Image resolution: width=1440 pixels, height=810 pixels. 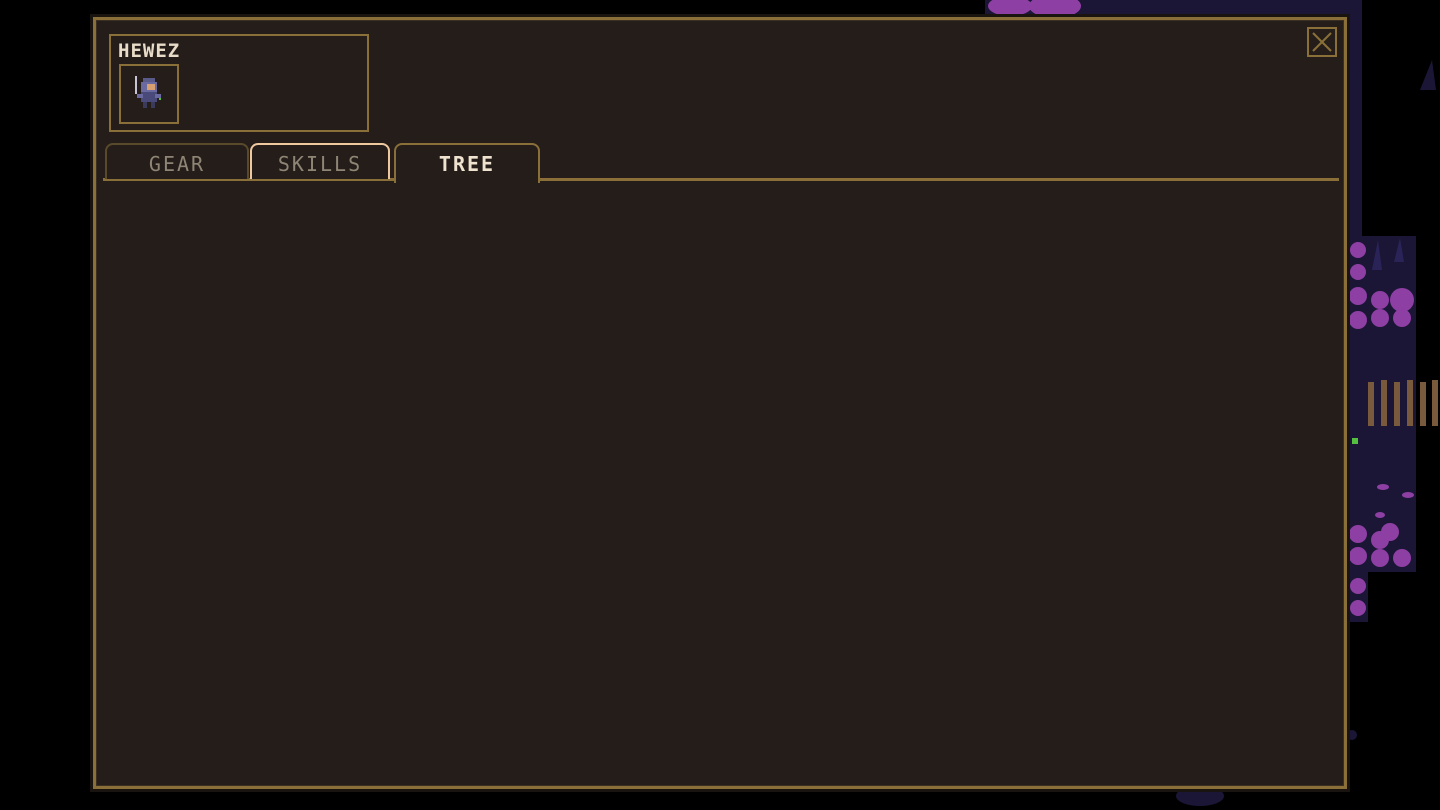 What do you see at coordinates (467, 163) in the screenshot?
I see `tab-tree: TREE` at bounding box center [467, 163].